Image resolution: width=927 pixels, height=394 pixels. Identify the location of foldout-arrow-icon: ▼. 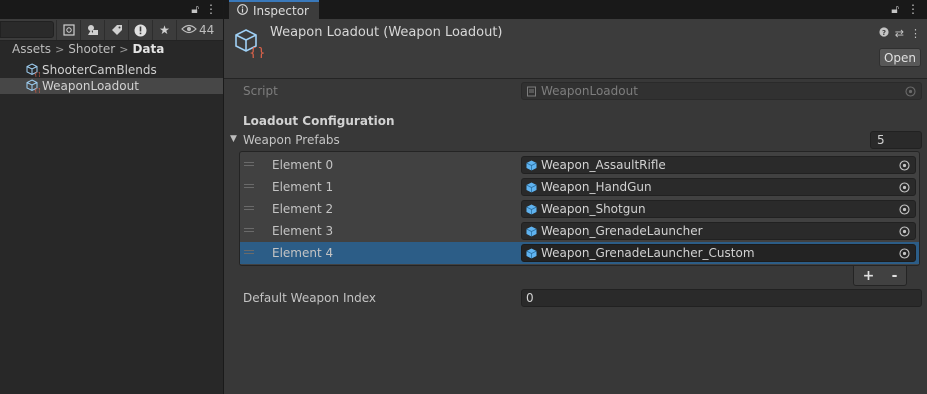
(233, 139).